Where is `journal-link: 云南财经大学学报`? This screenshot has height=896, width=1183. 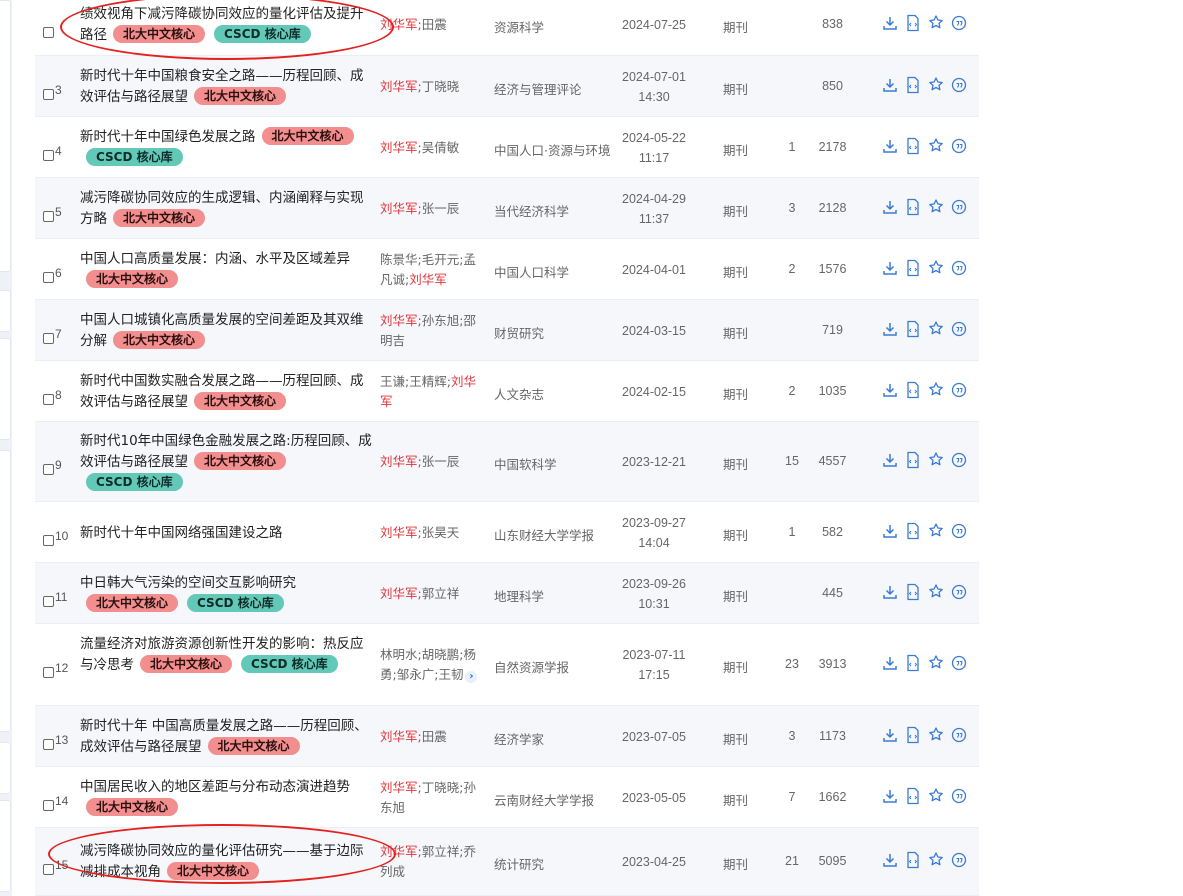 journal-link: 云南财经大学学报 is located at coordinates (551, 799).